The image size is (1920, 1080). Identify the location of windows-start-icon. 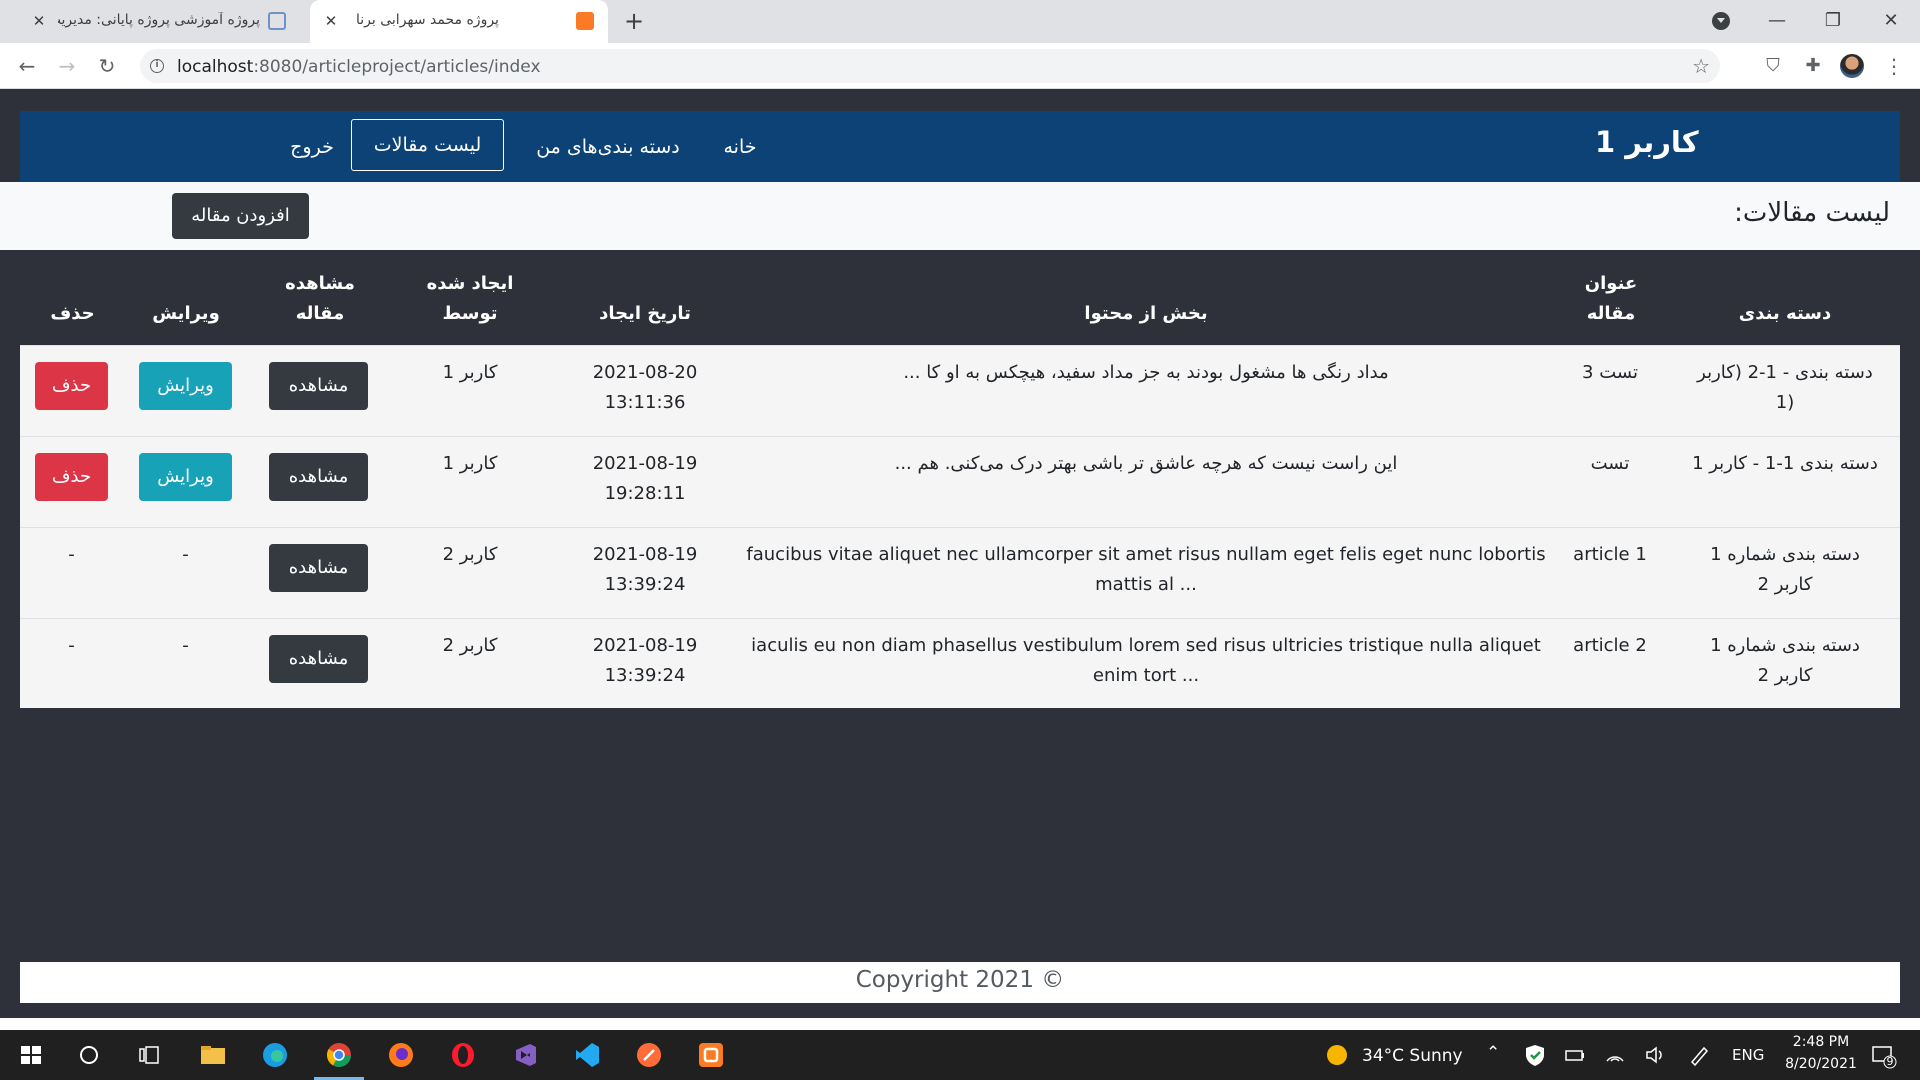
(31, 1055).